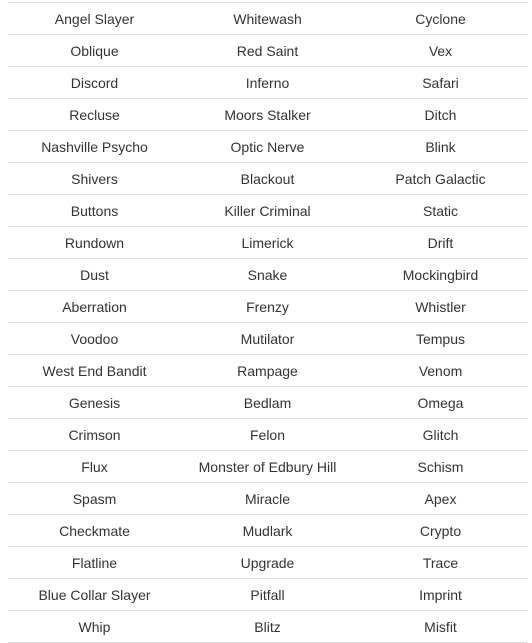  I want to click on table-cell: Apex, so click(440, 498).